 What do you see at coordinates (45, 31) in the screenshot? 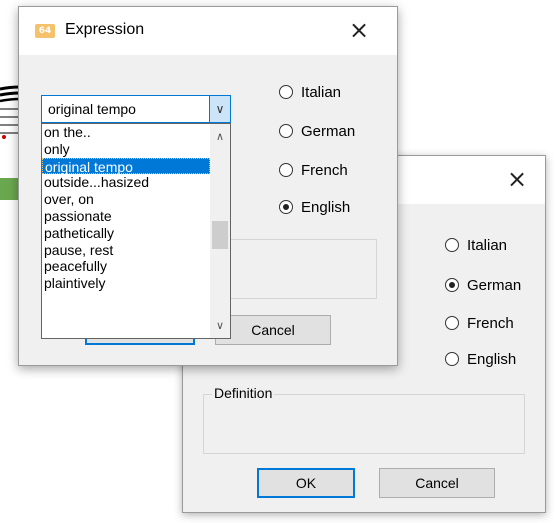
I see `app-icon: 64` at bounding box center [45, 31].